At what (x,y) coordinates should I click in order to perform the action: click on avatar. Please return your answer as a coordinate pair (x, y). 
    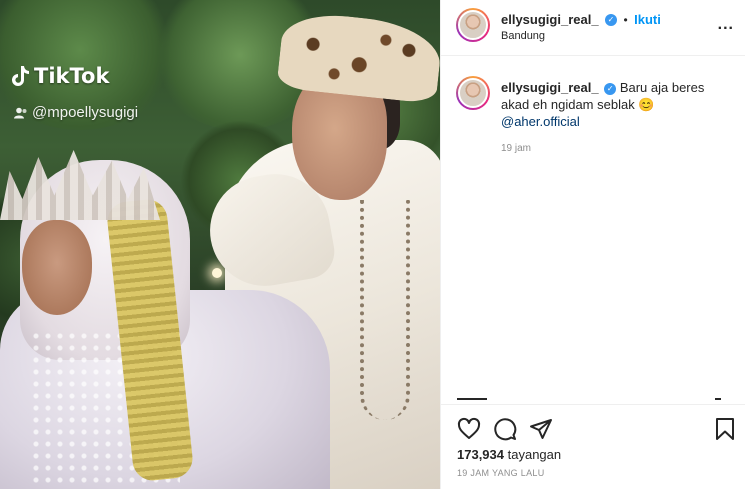
    Looking at the image, I should click on (473, 25).